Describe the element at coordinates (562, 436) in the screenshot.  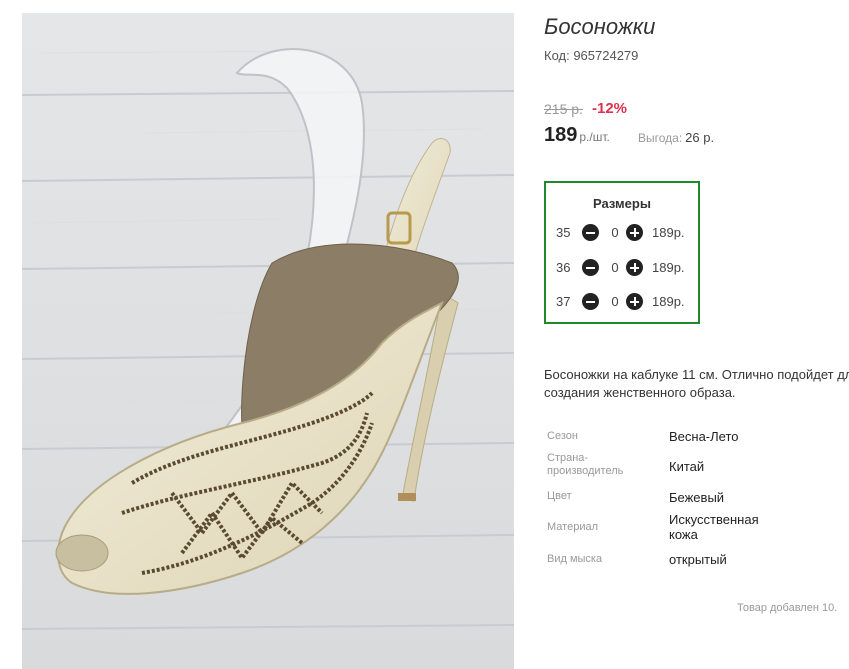
I see `property-key: Сезон` at that location.